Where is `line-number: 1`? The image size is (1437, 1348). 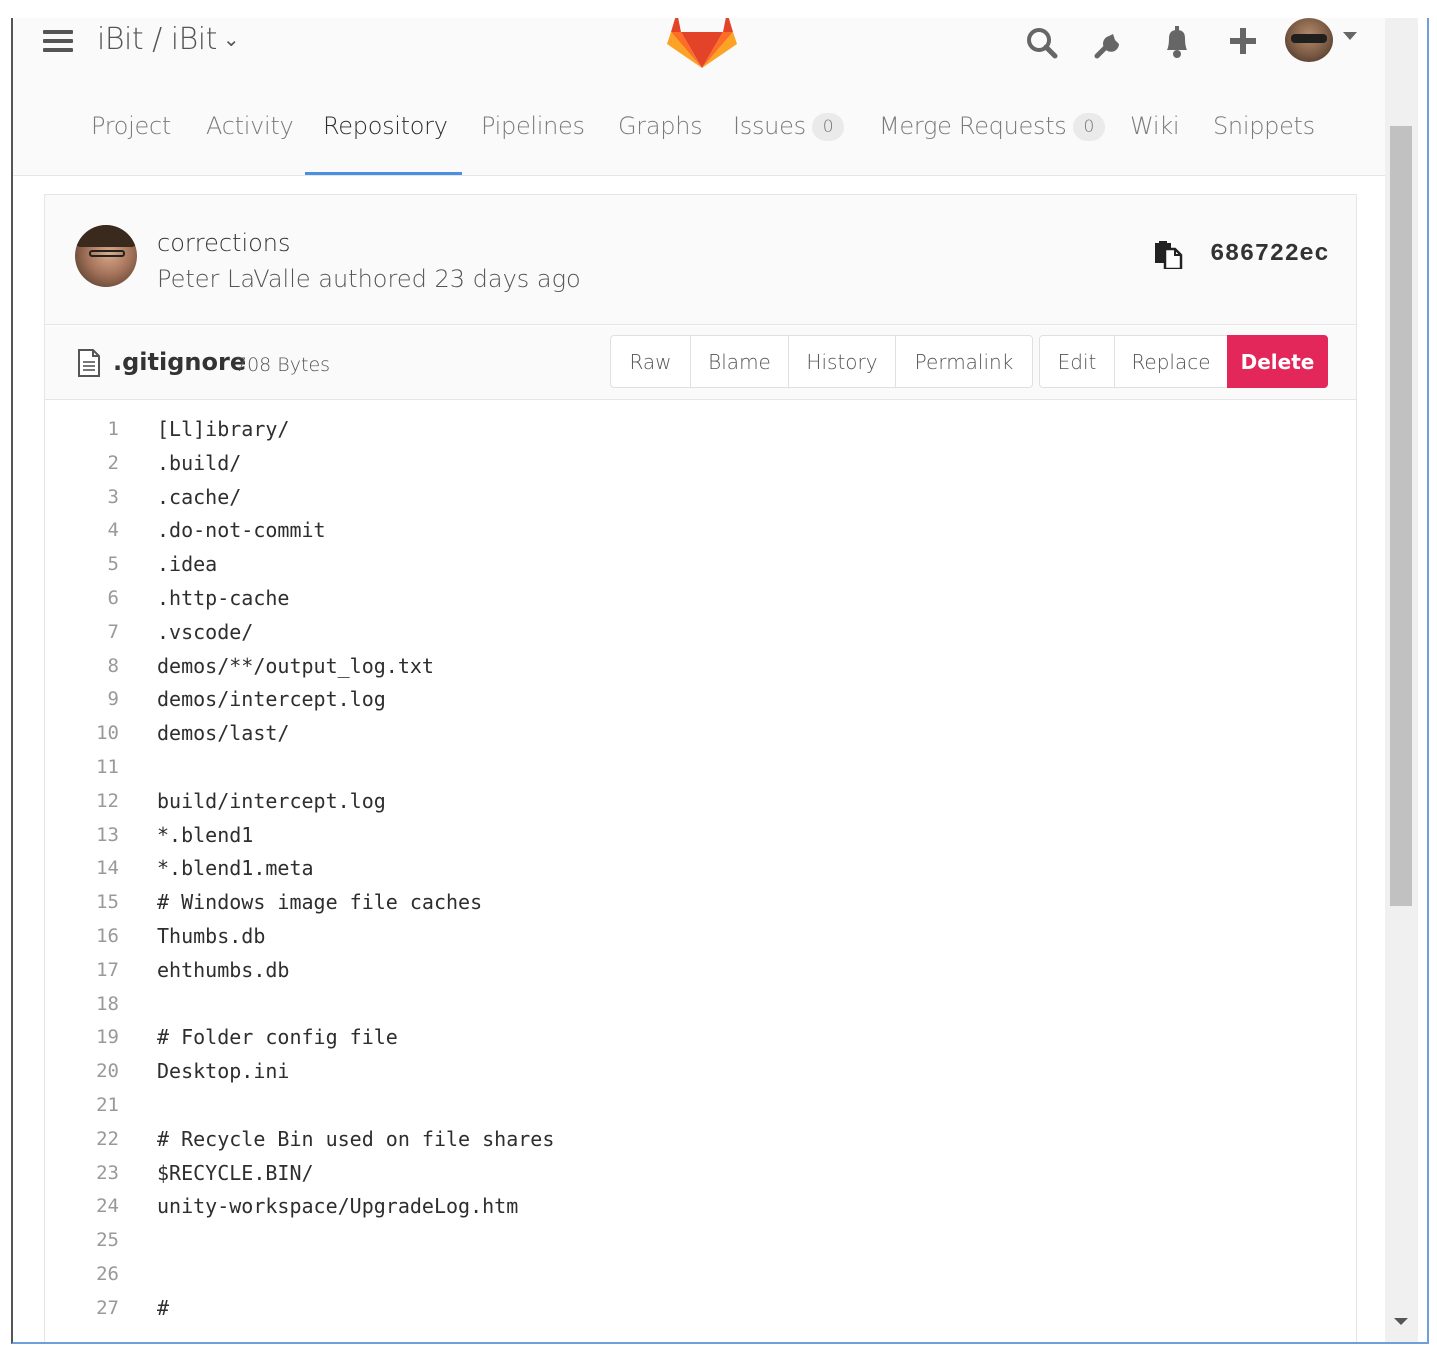 line-number: 1 is located at coordinates (82, 430).